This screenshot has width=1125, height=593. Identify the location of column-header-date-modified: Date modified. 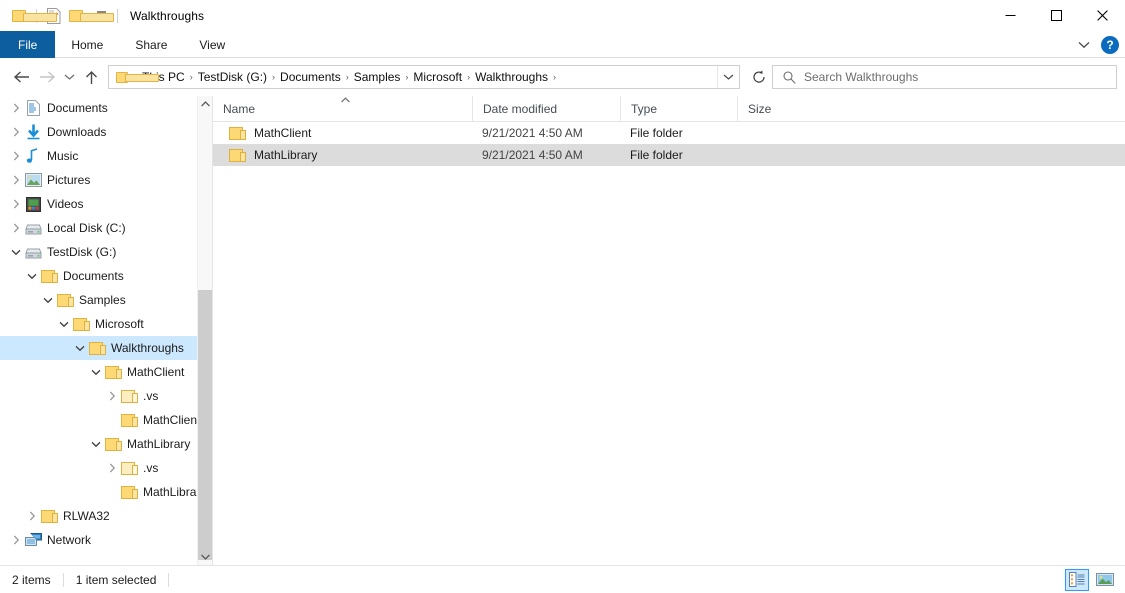
(546, 108).